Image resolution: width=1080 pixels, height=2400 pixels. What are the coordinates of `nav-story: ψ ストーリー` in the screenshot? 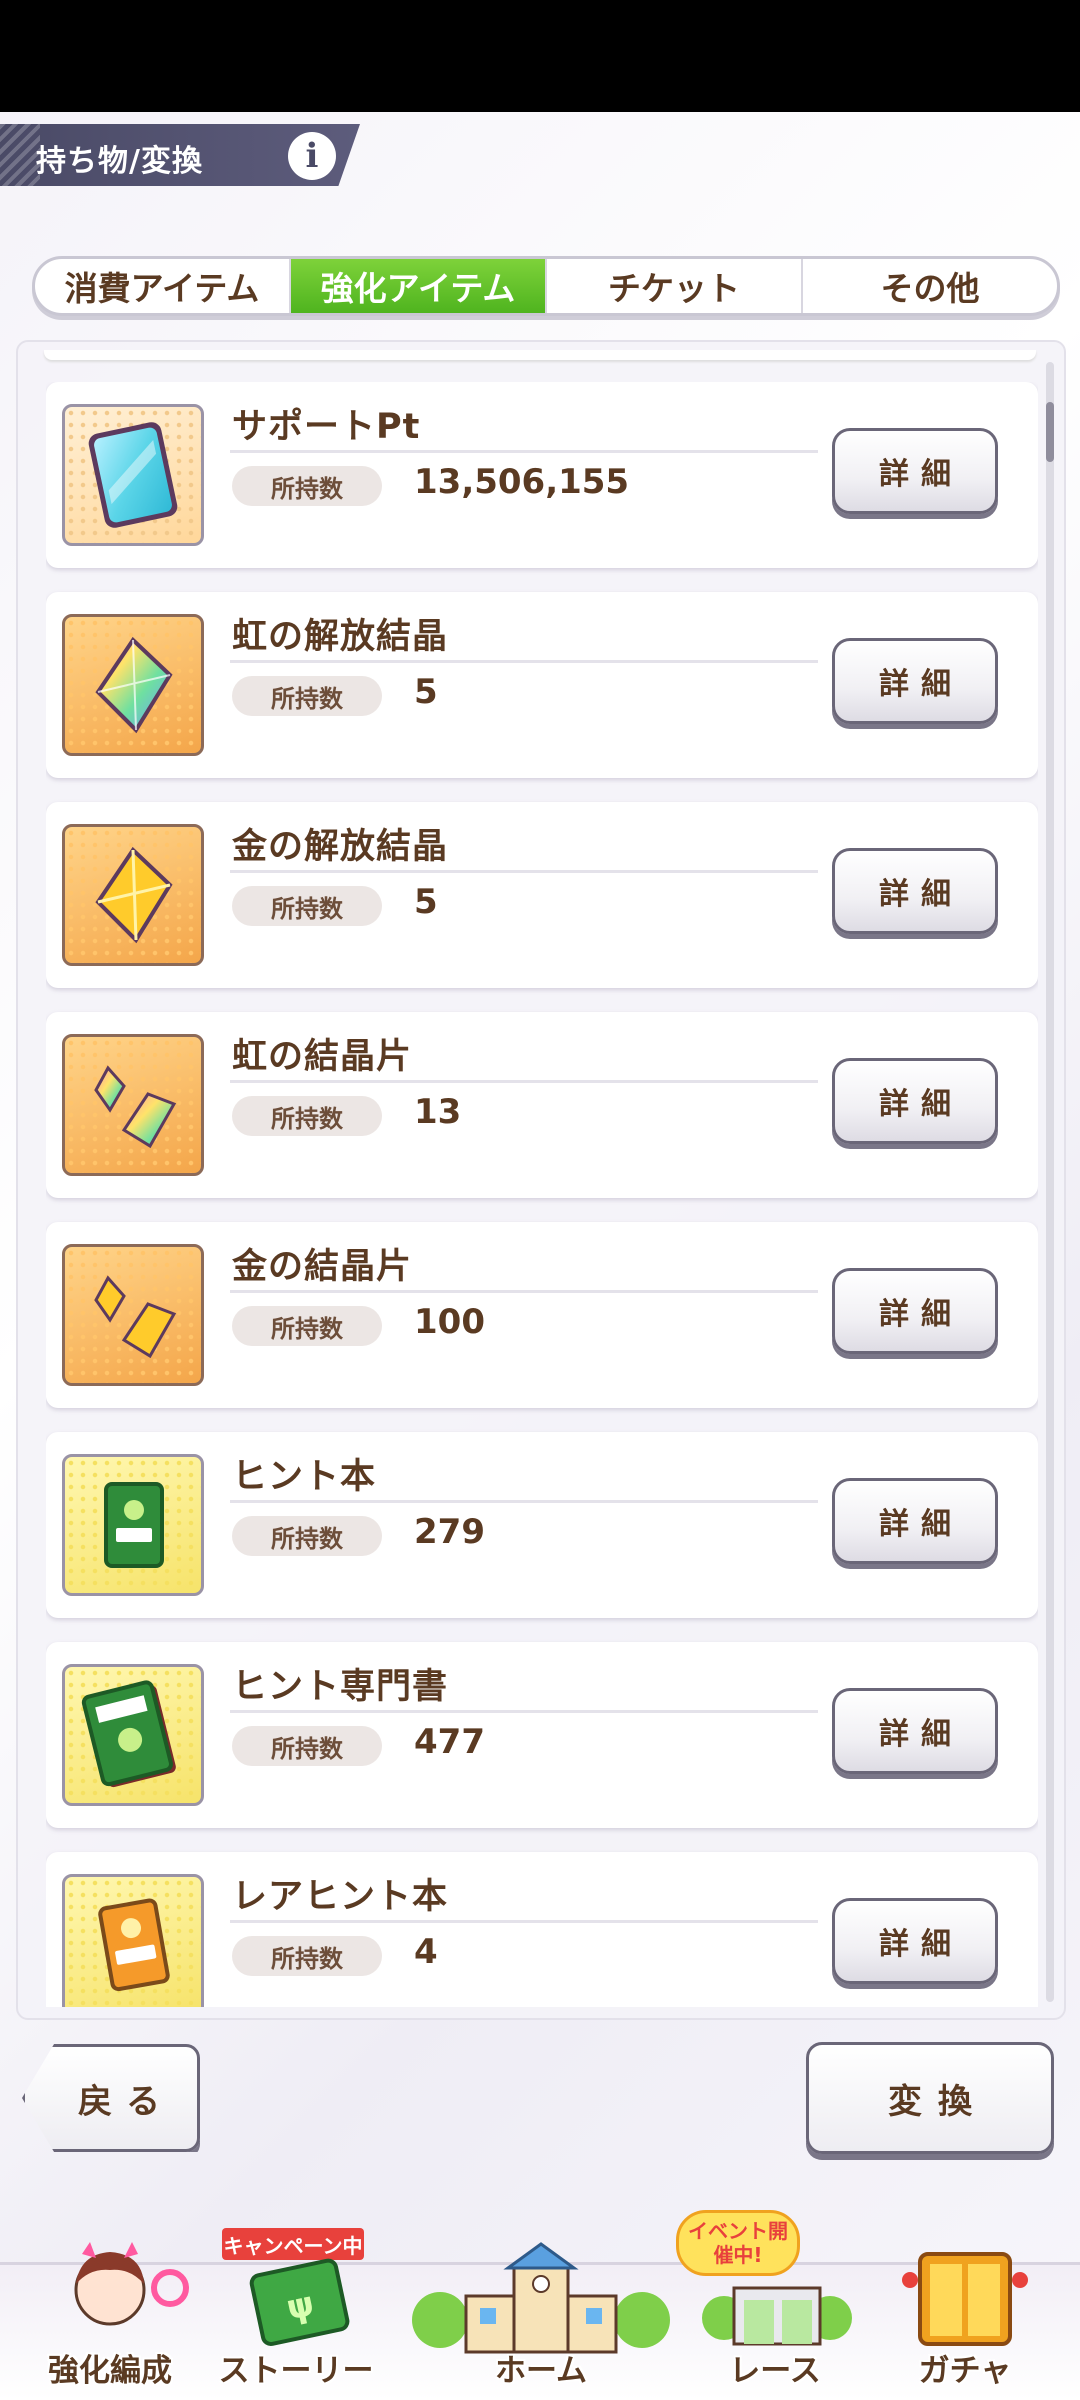 It's located at (296, 2315).